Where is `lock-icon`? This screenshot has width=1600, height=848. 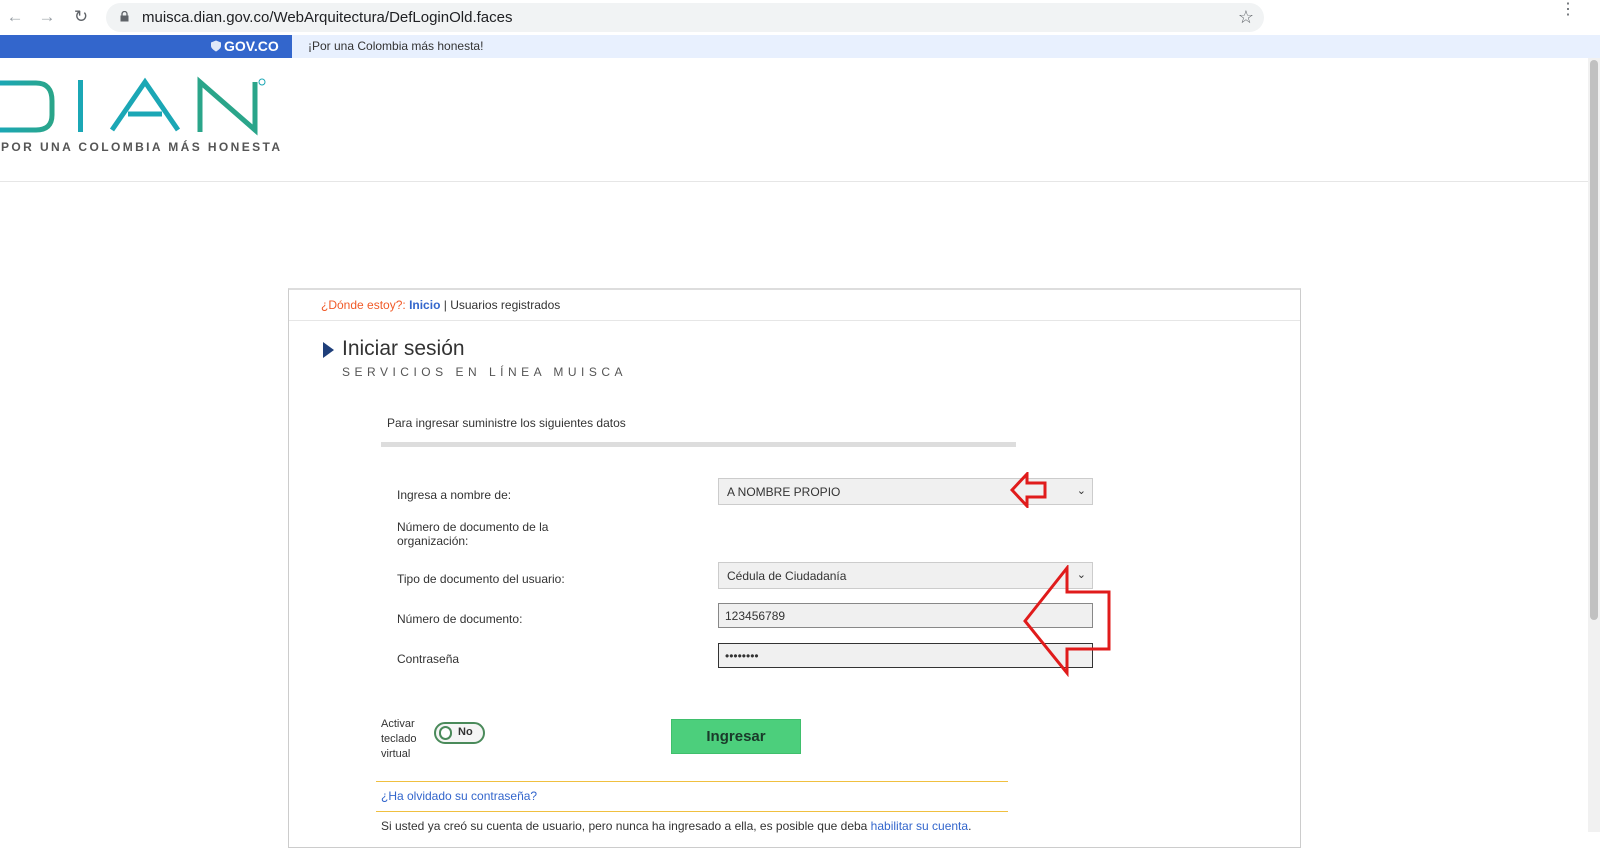
lock-icon is located at coordinates (124, 16).